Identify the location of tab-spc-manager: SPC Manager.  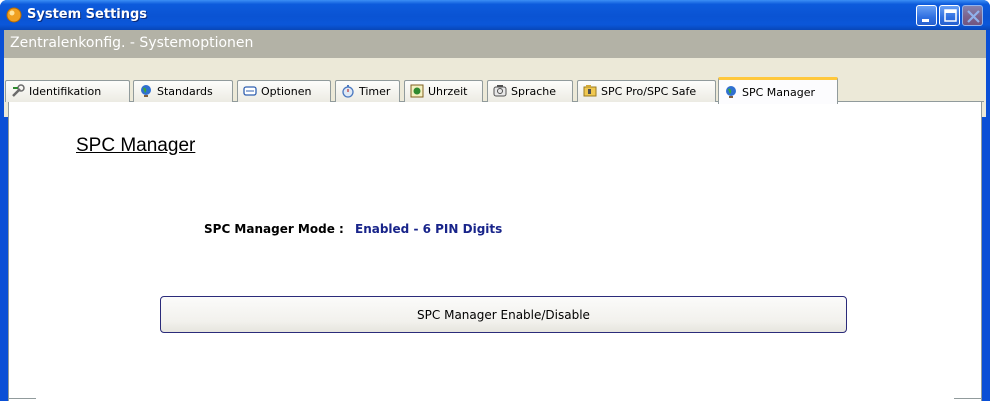
(778, 90).